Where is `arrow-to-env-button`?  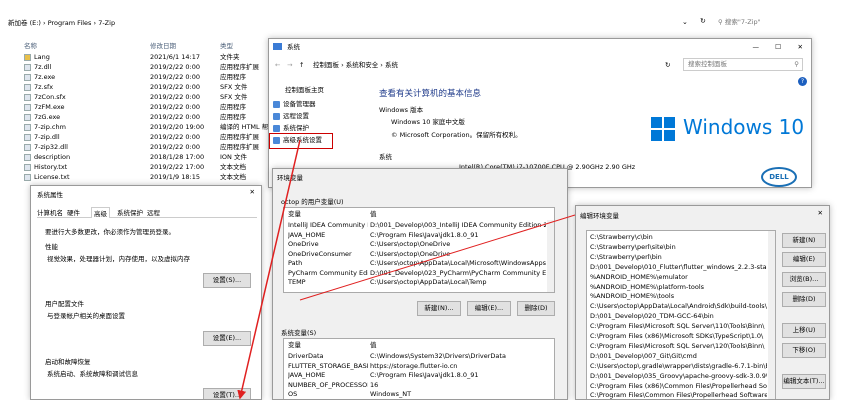 arrow-to-env-button is located at coordinates (269, 269).